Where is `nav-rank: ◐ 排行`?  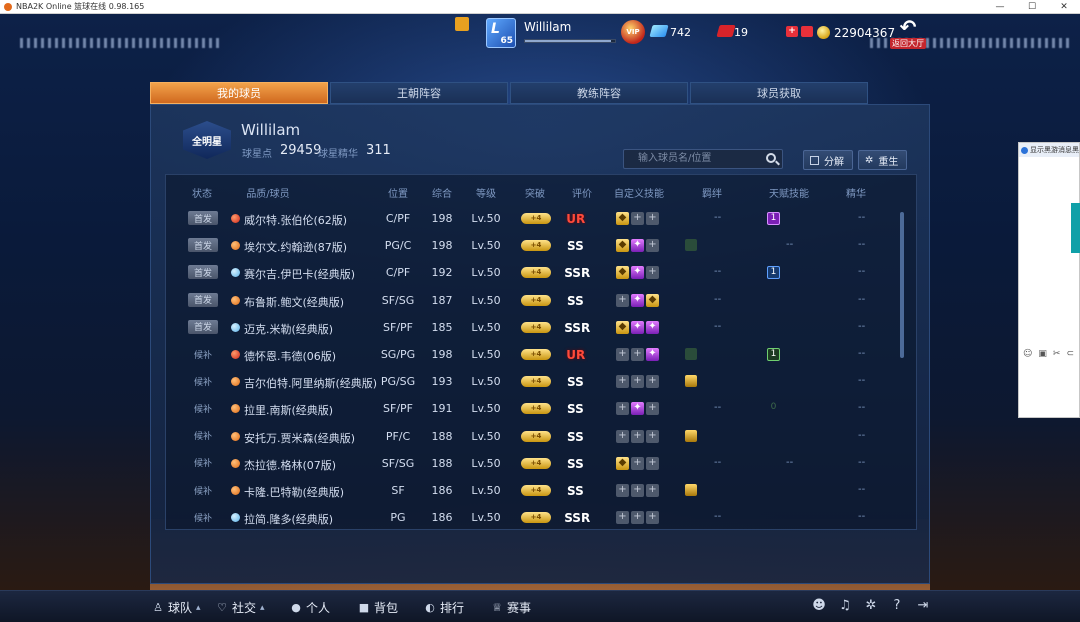
nav-rank: ◐ 排行 is located at coordinates (444, 607).